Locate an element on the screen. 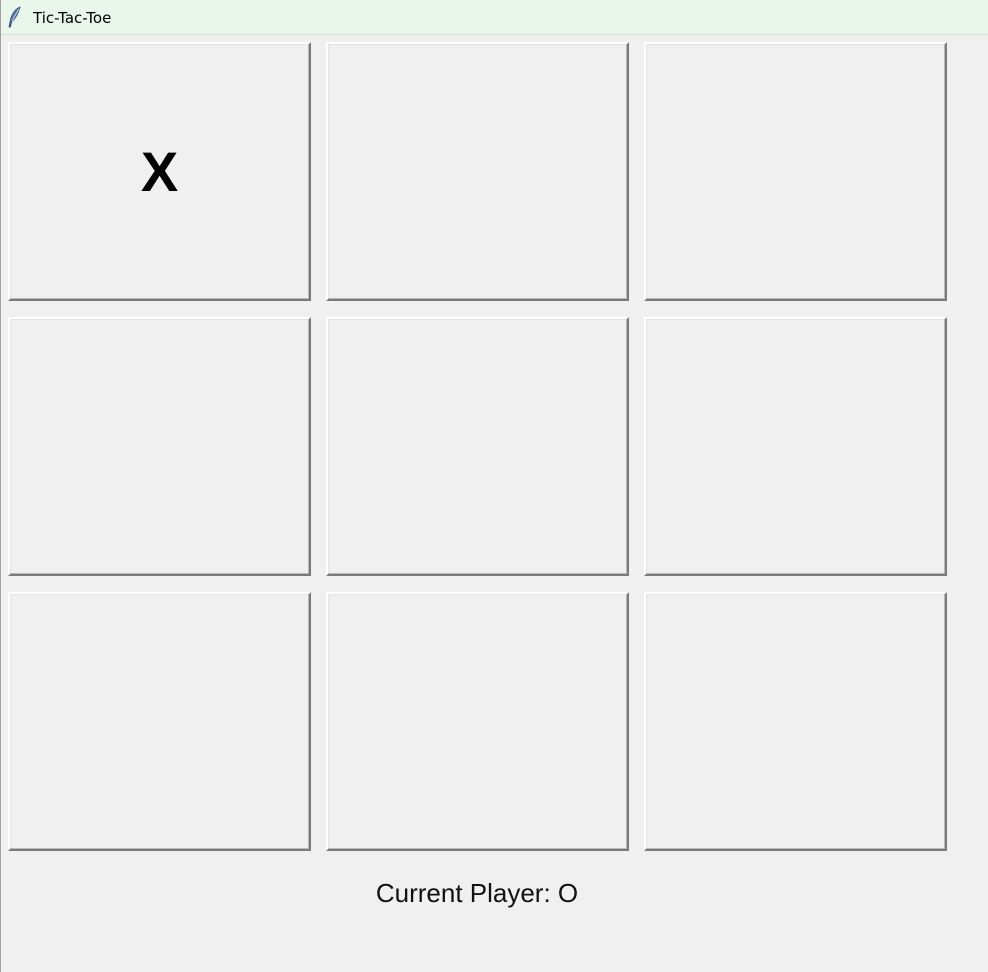  feather-icon is located at coordinates (15, 17).